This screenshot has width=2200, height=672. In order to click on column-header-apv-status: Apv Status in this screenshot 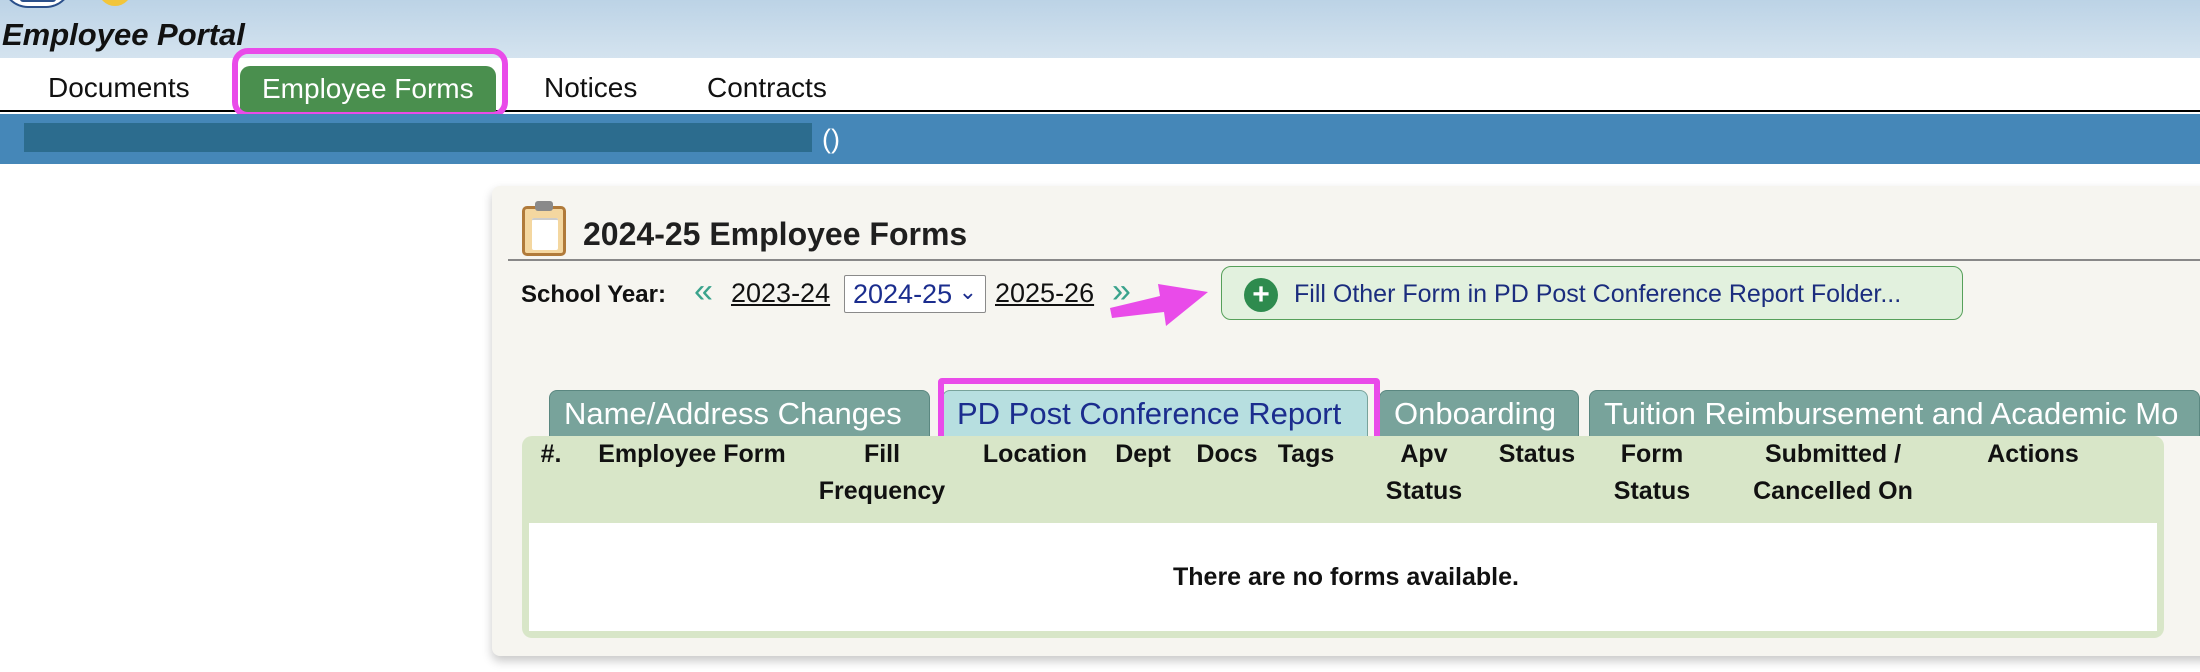, I will do `click(1424, 472)`.